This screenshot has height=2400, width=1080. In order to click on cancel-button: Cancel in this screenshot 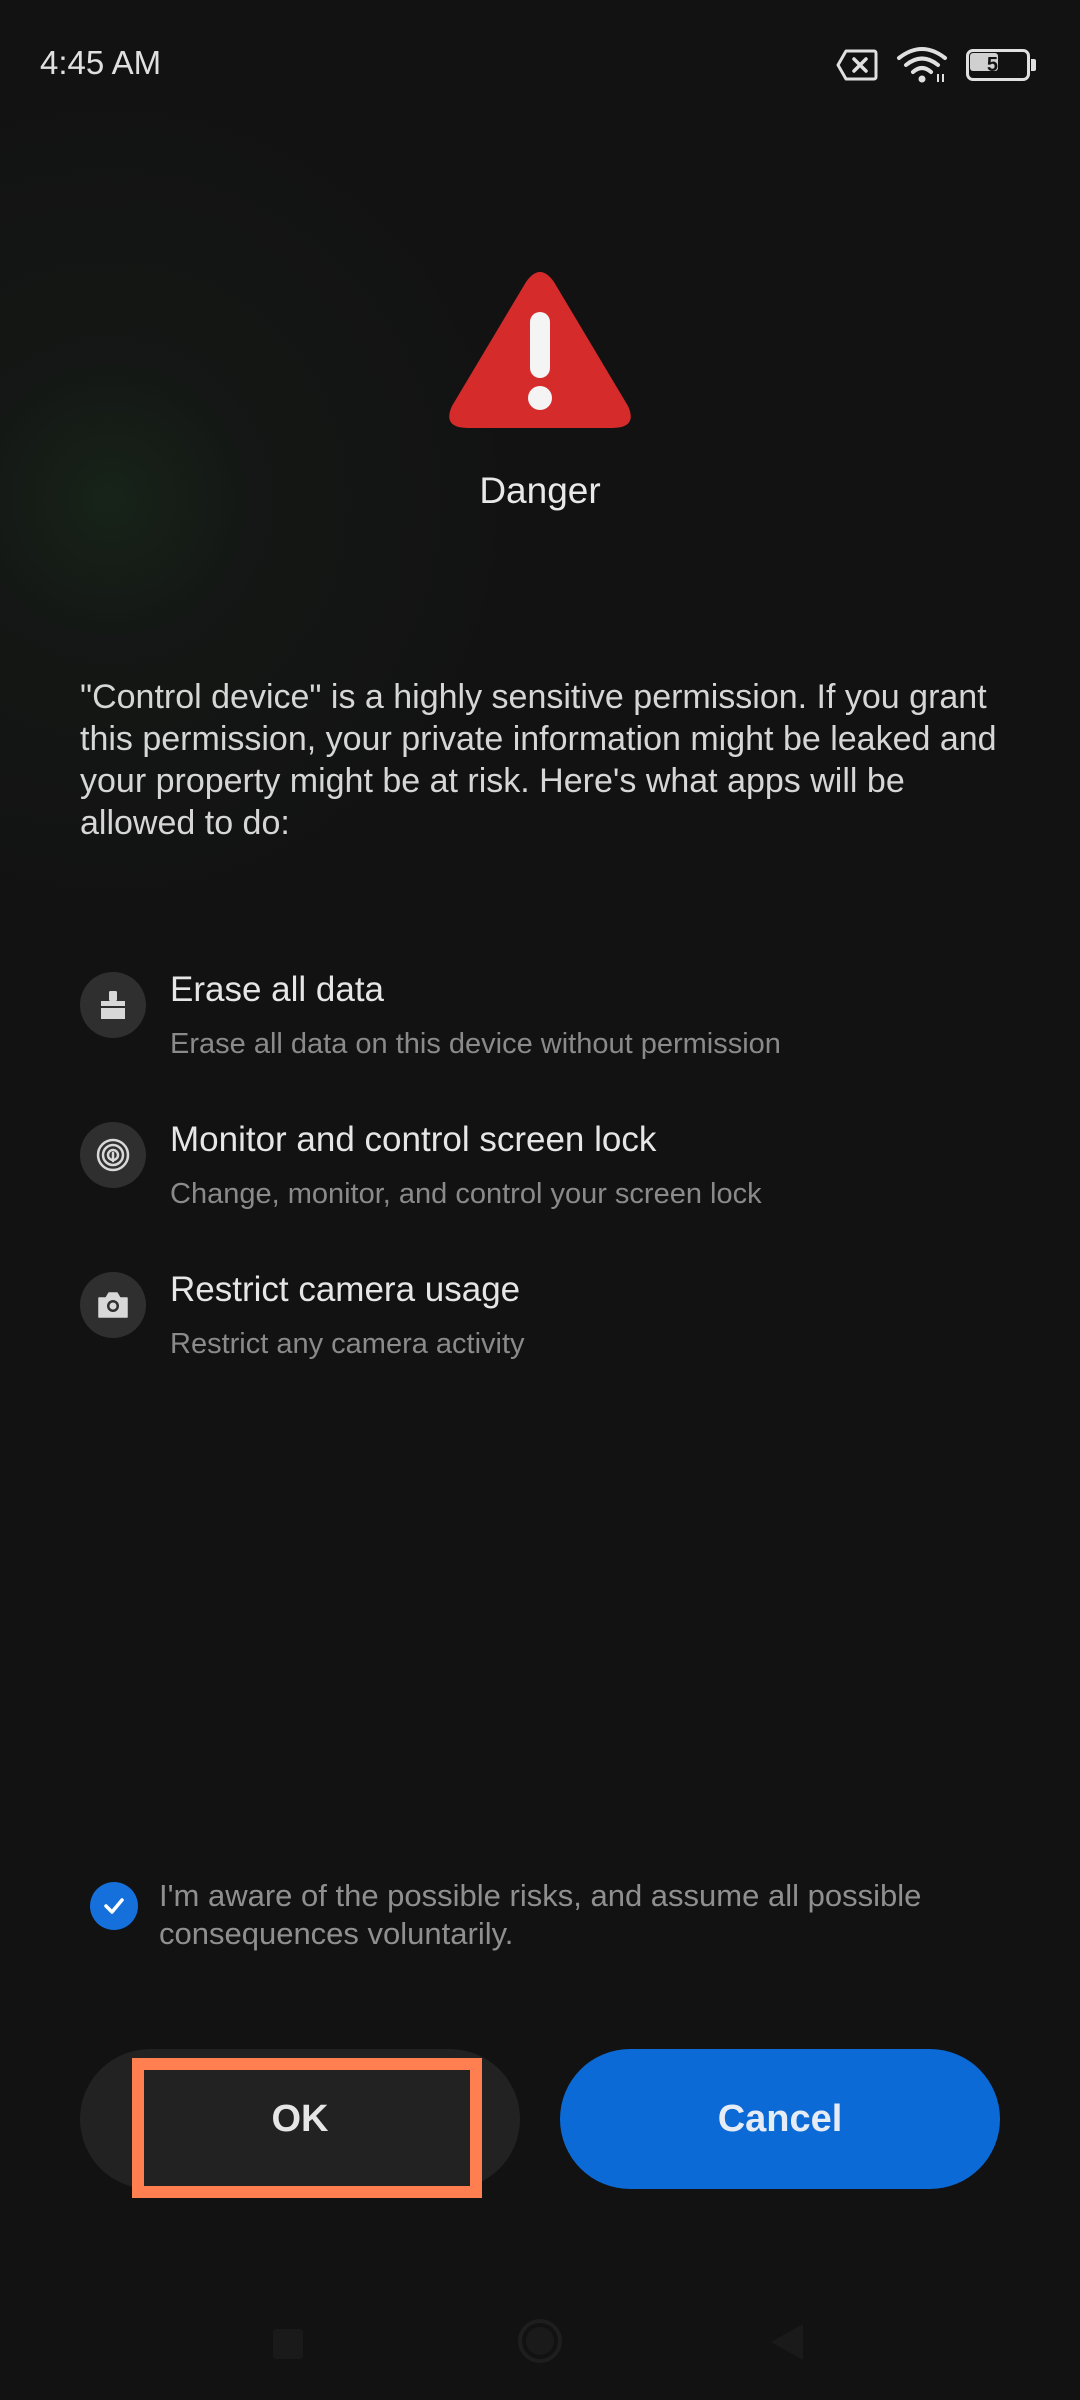, I will do `click(780, 2119)`.